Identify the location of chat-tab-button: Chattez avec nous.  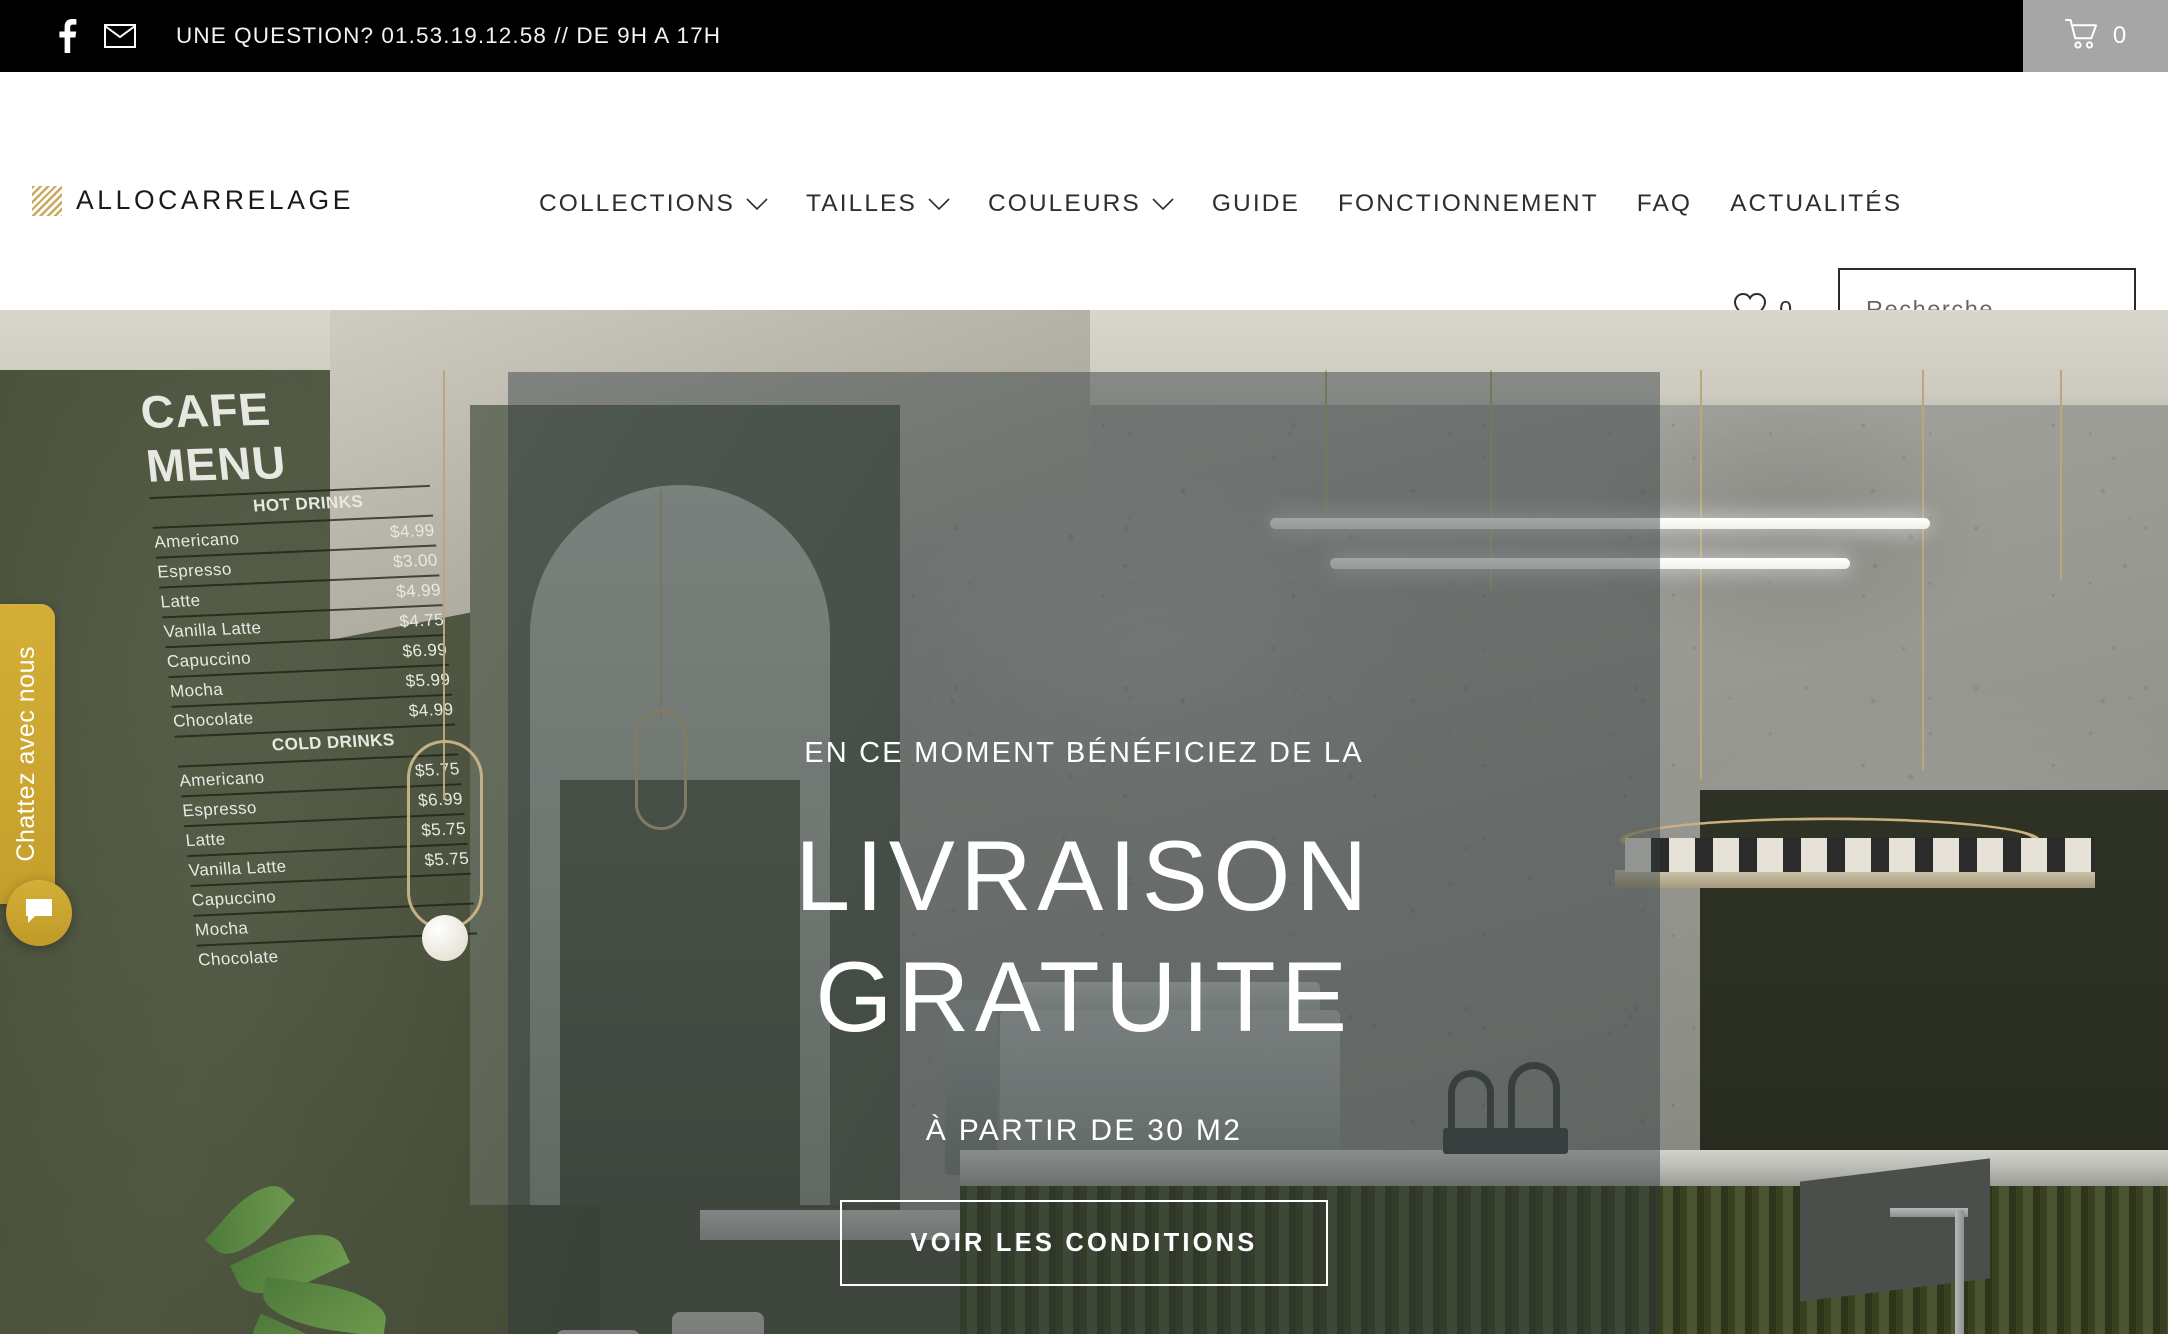
(27, 754).